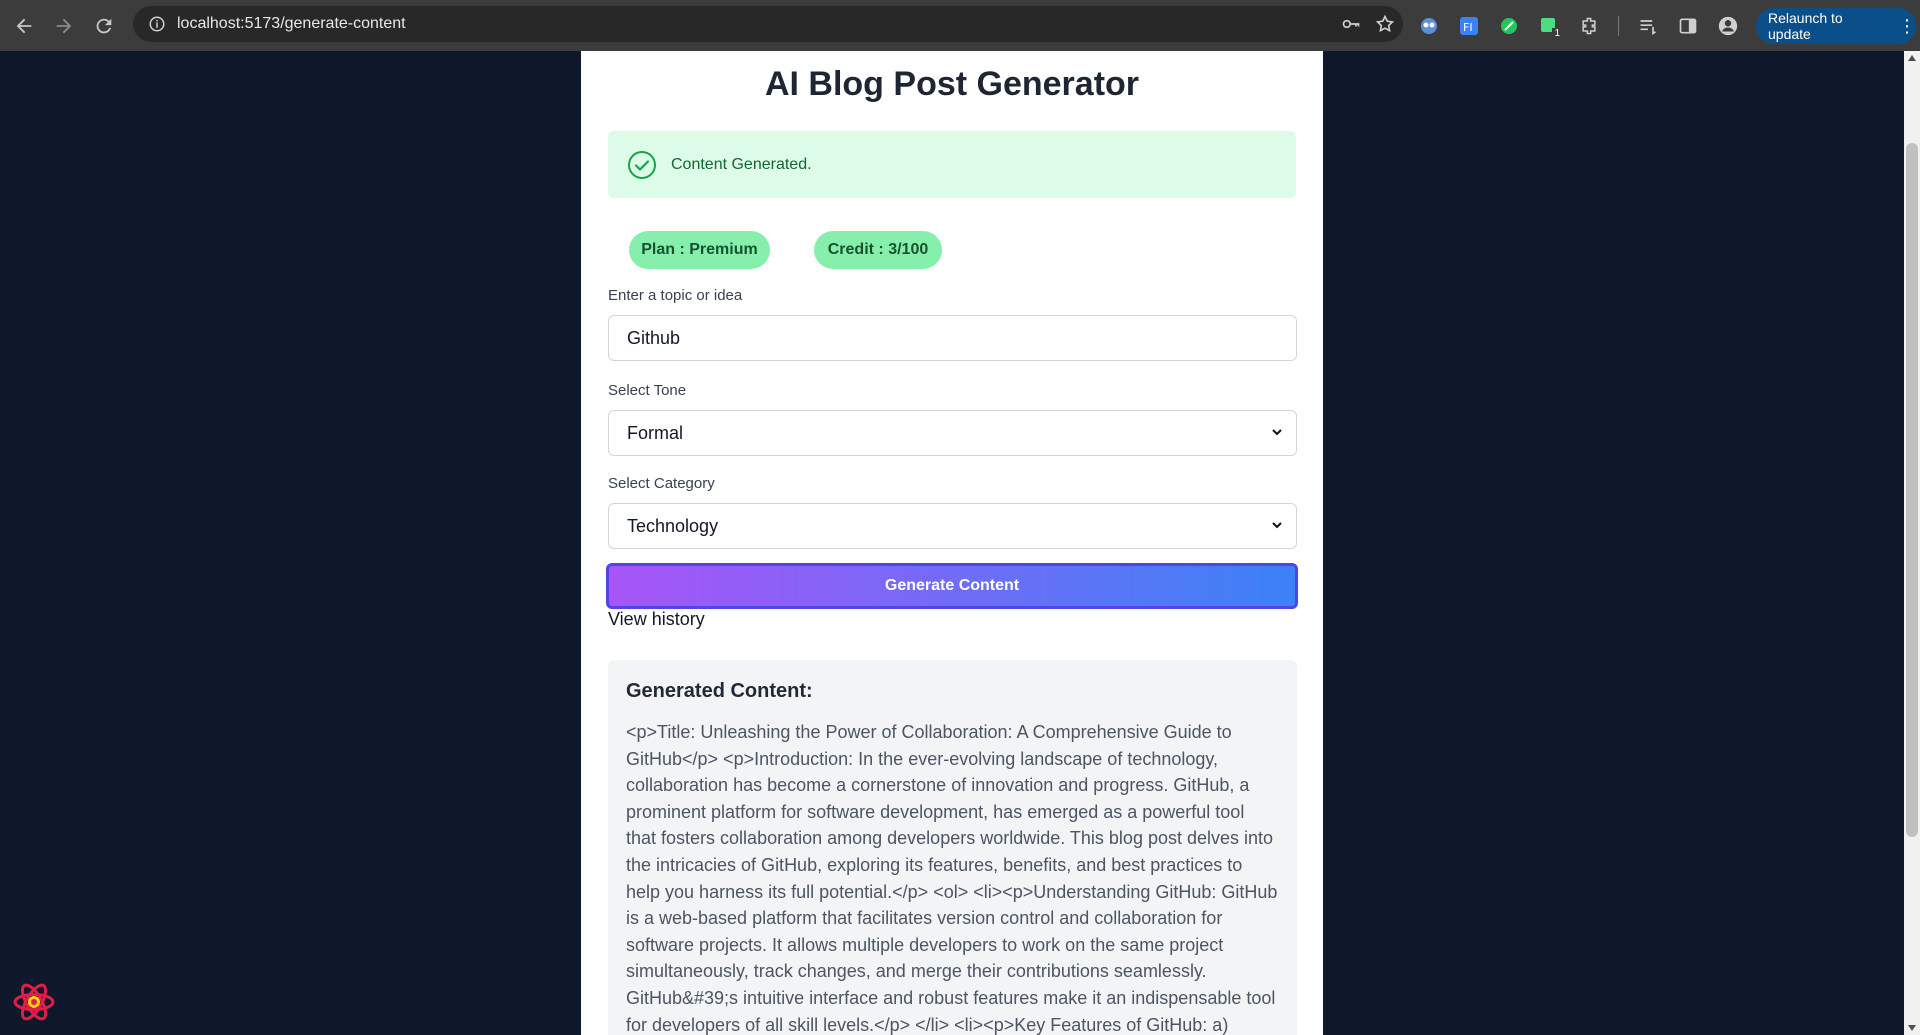 The width and height of the screenshot is (1920, 1035). I want to click on more-vertical-icon: ⋮, so click(1907, 26).